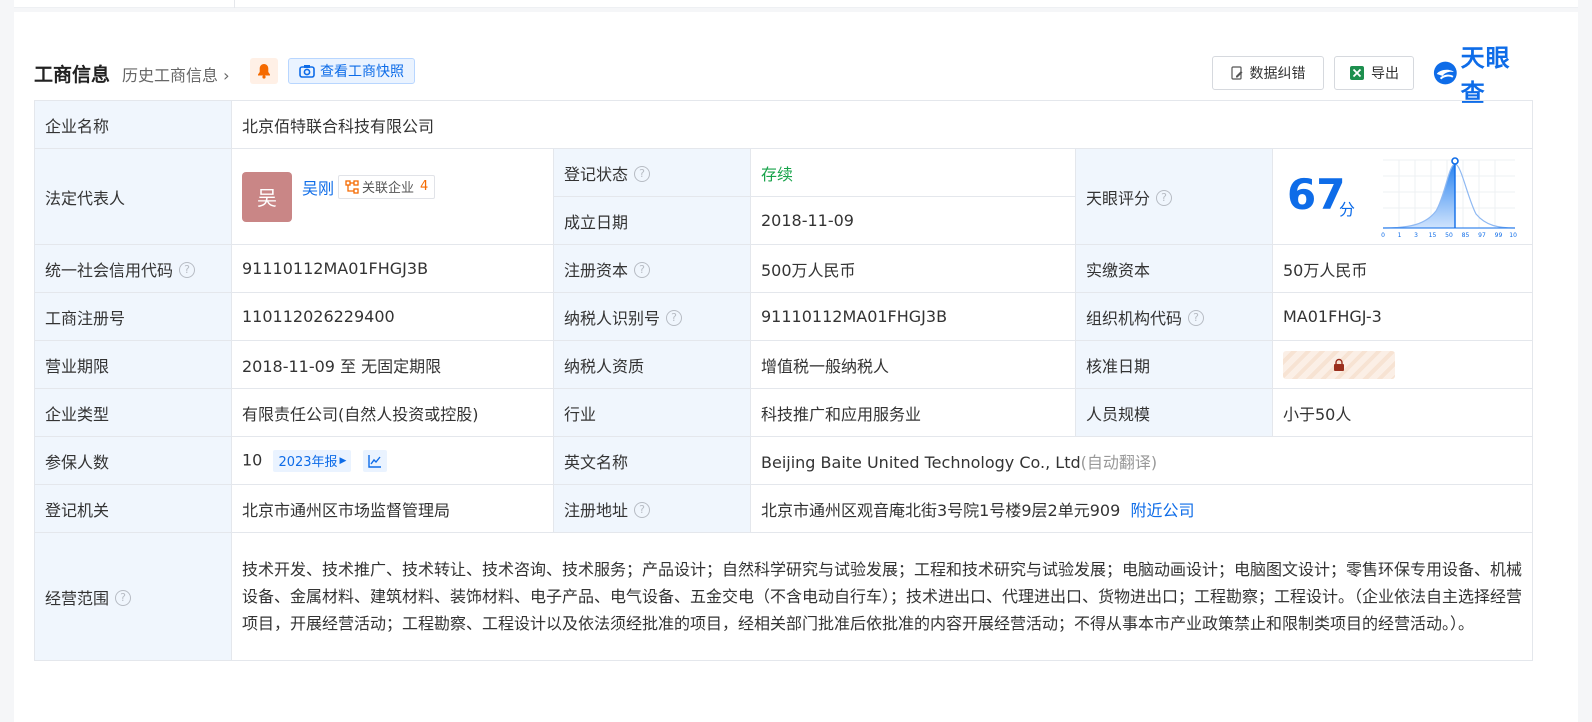 The height and width of the screenshot is (722, 1592). I want to click on score-value: 67, so click(1316, 194).